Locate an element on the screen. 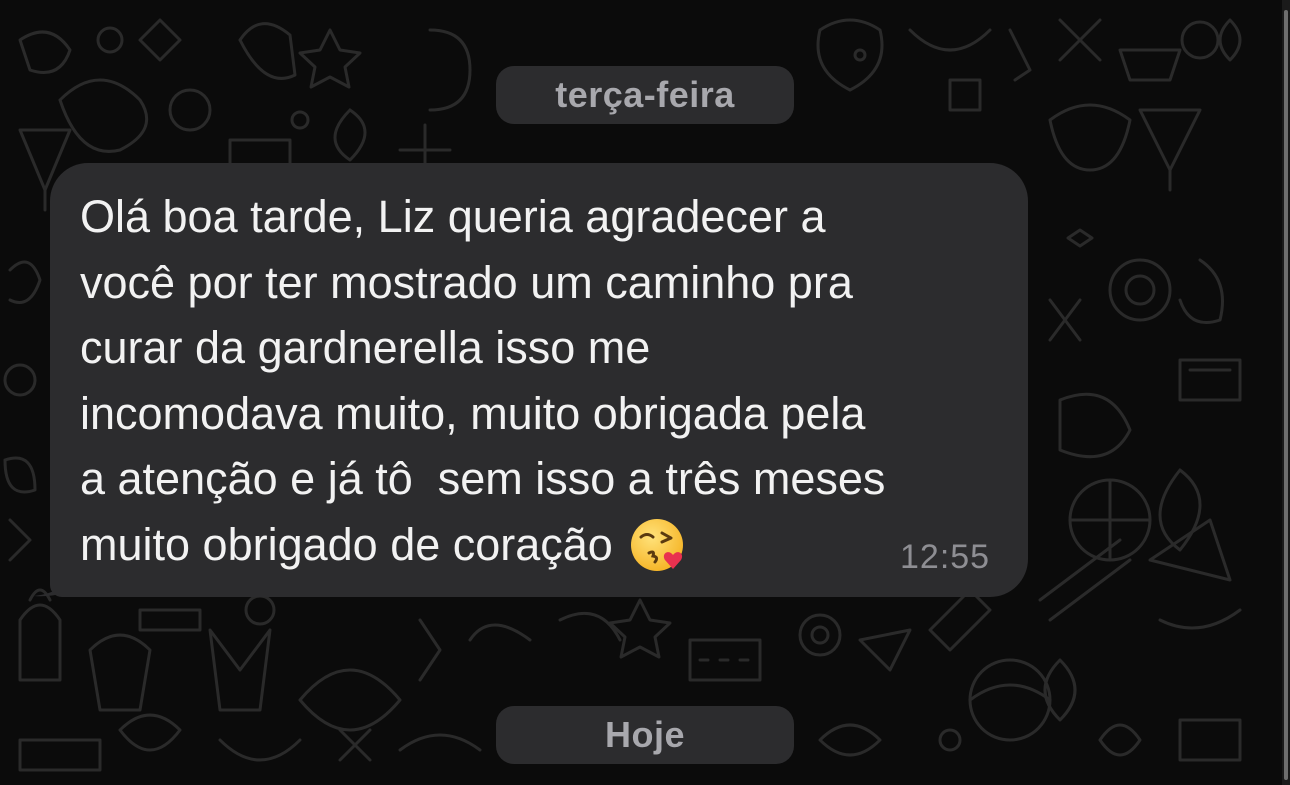 The height and width of the screenshot is (785, 1290). message-timestamp: 12:55 is located at coordinates (945, 557).